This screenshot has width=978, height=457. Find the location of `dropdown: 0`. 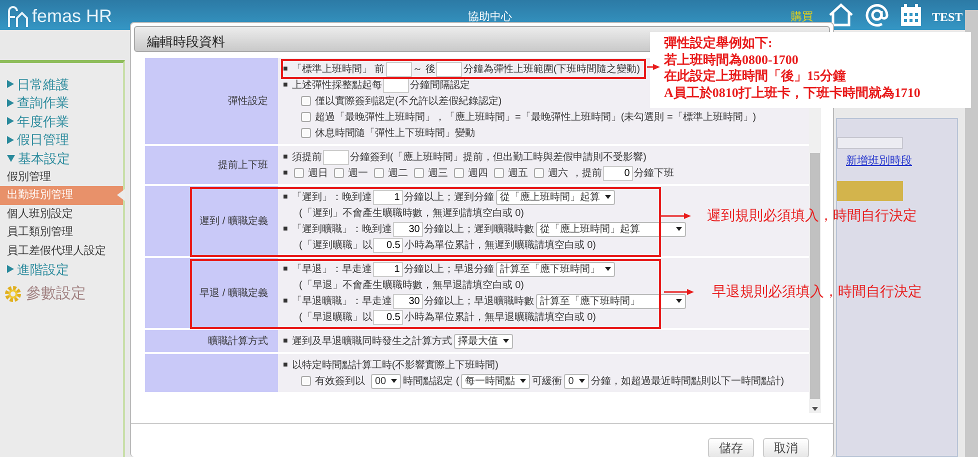

dropdown: 0 is located at coordinates (576, 381).